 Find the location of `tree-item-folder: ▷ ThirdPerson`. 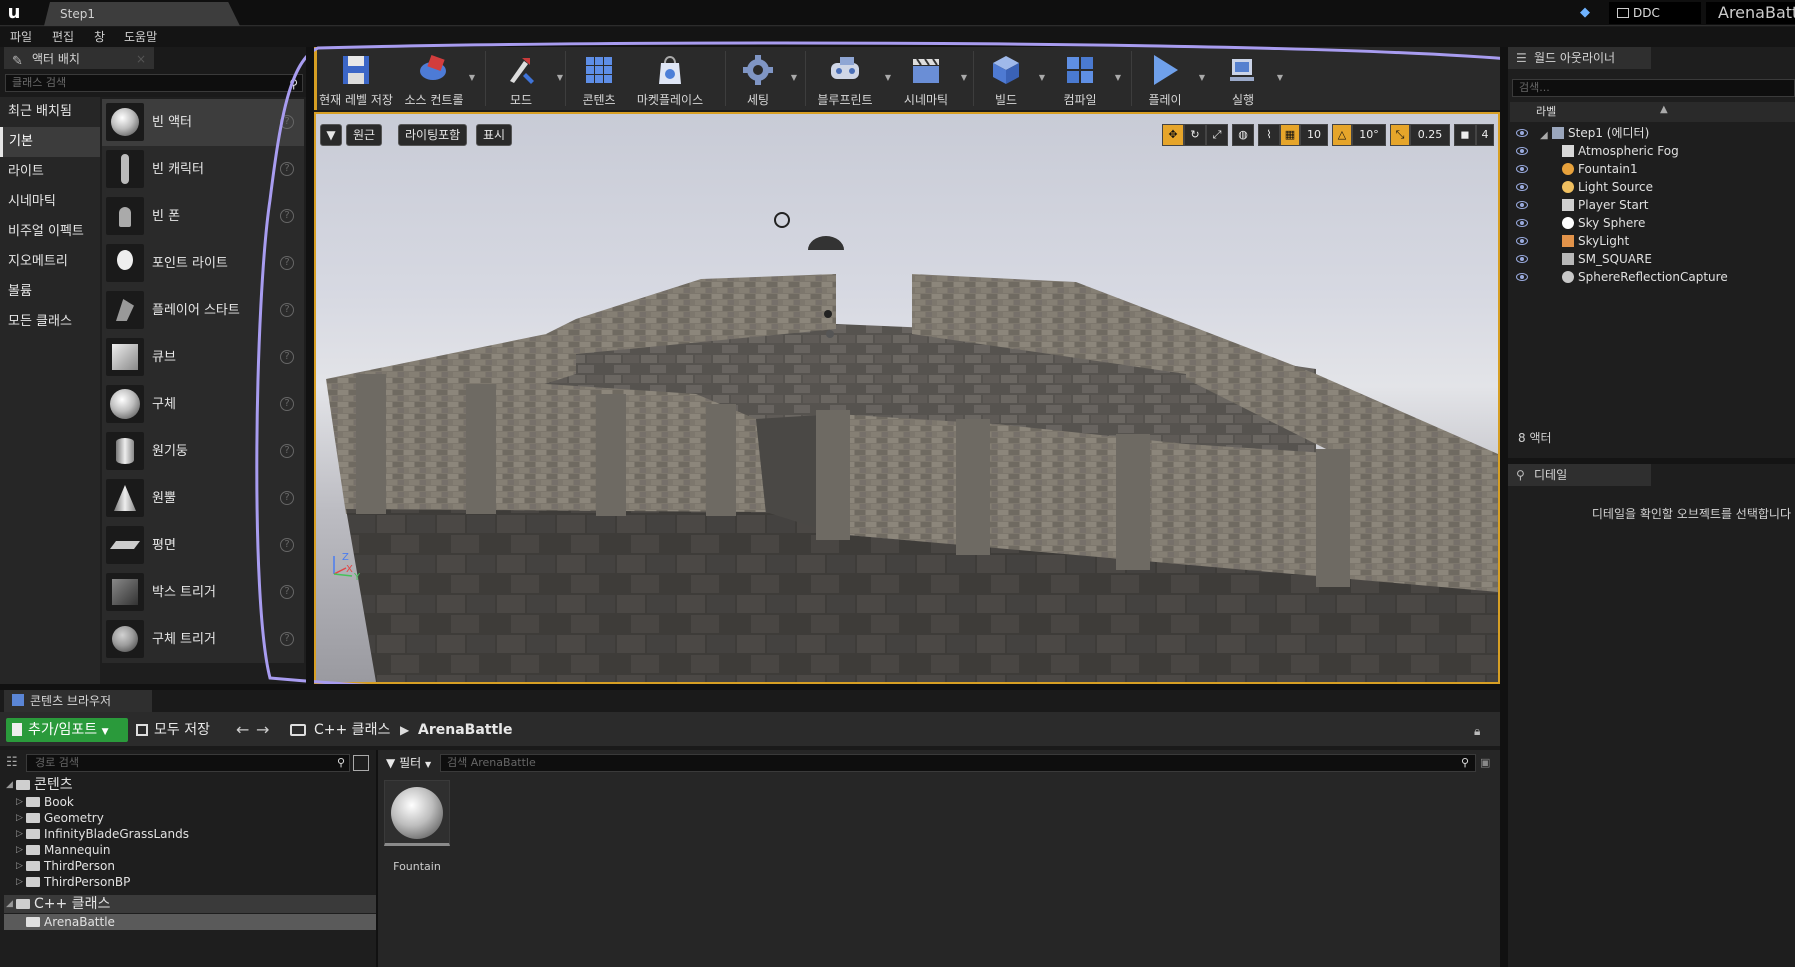

tree-item-folder: ▷ ThirdPerson is located at coordinates (188, 866).